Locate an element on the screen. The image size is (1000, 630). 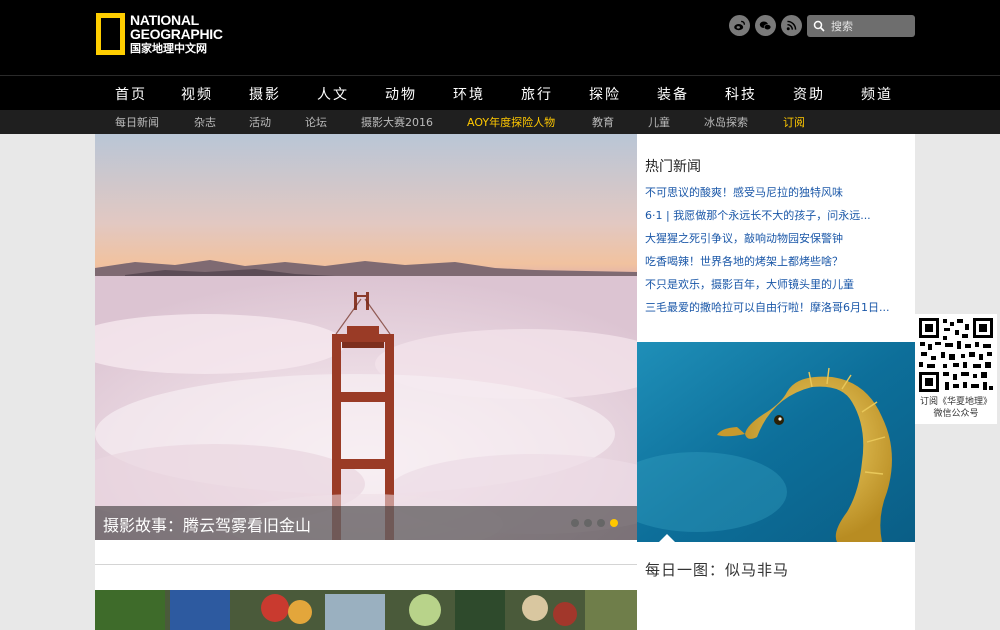
logo-line-1: NATIONAL is located at coordinates (164, 20).